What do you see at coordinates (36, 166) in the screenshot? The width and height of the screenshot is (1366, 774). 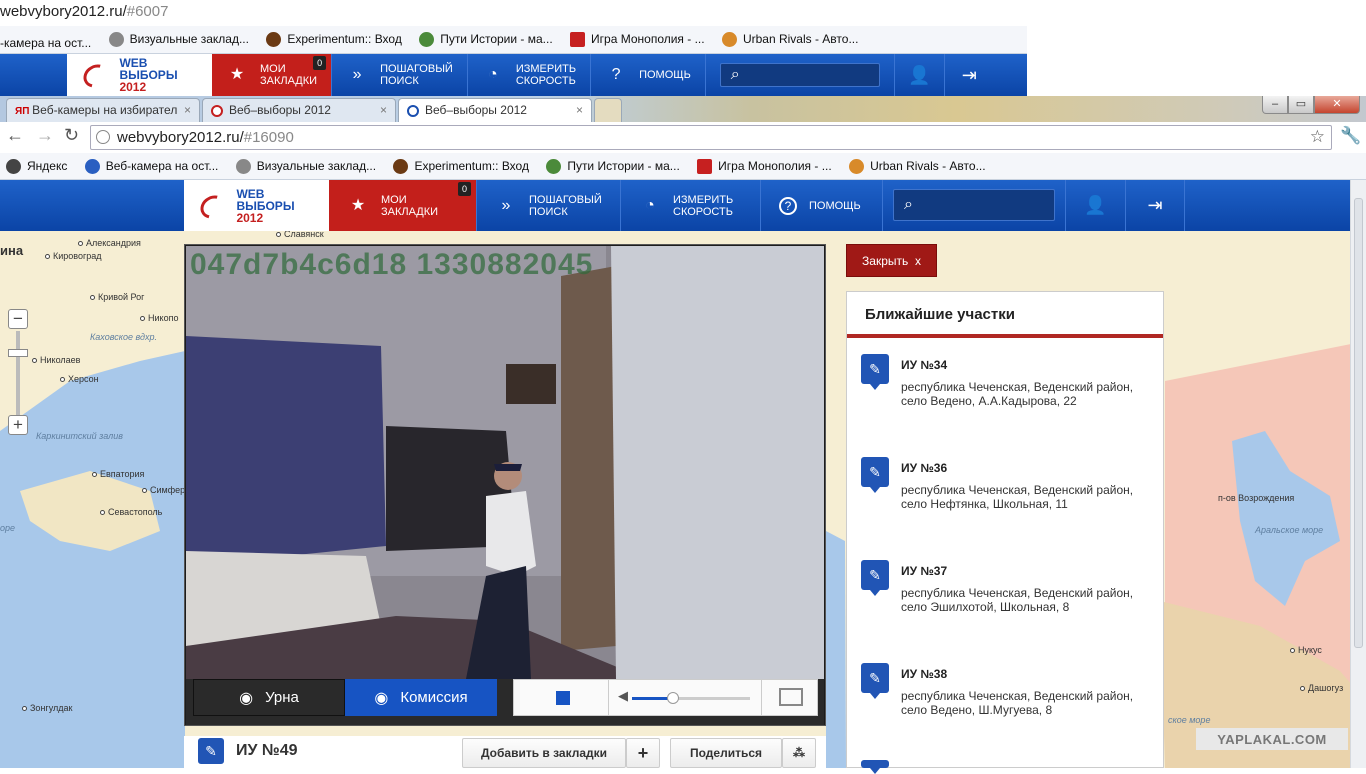 I see `bookmark-yandex: Яндекс` at bounding box center [36, 166].